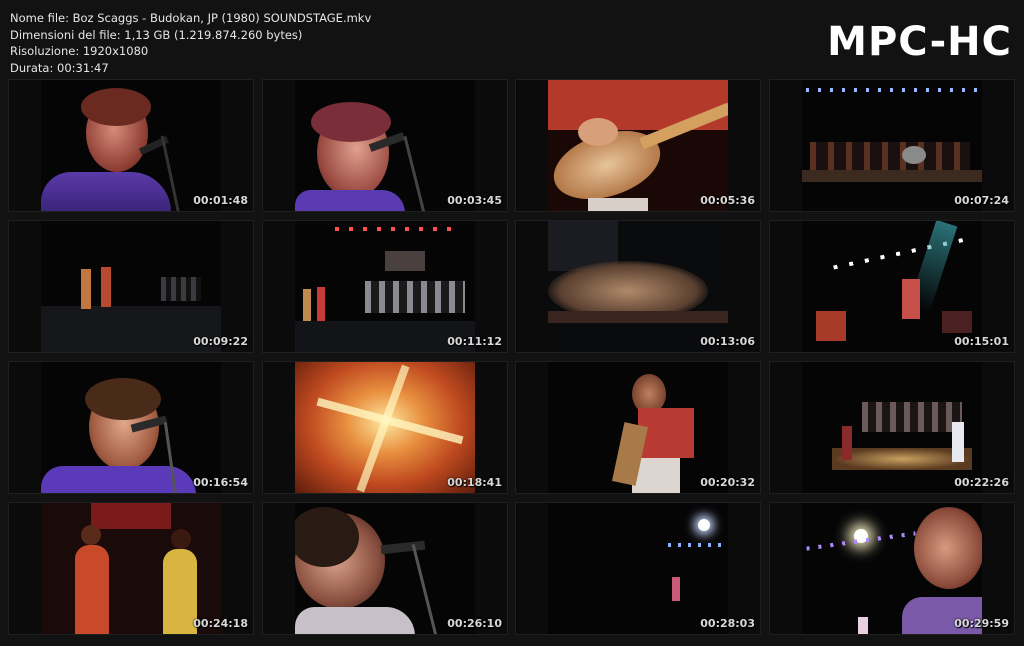  What do you see at coordinates (220, 623) in the screenshot?
I see `thumbnail-timestamp: 00:24:18` at bounding box center [220, 623].